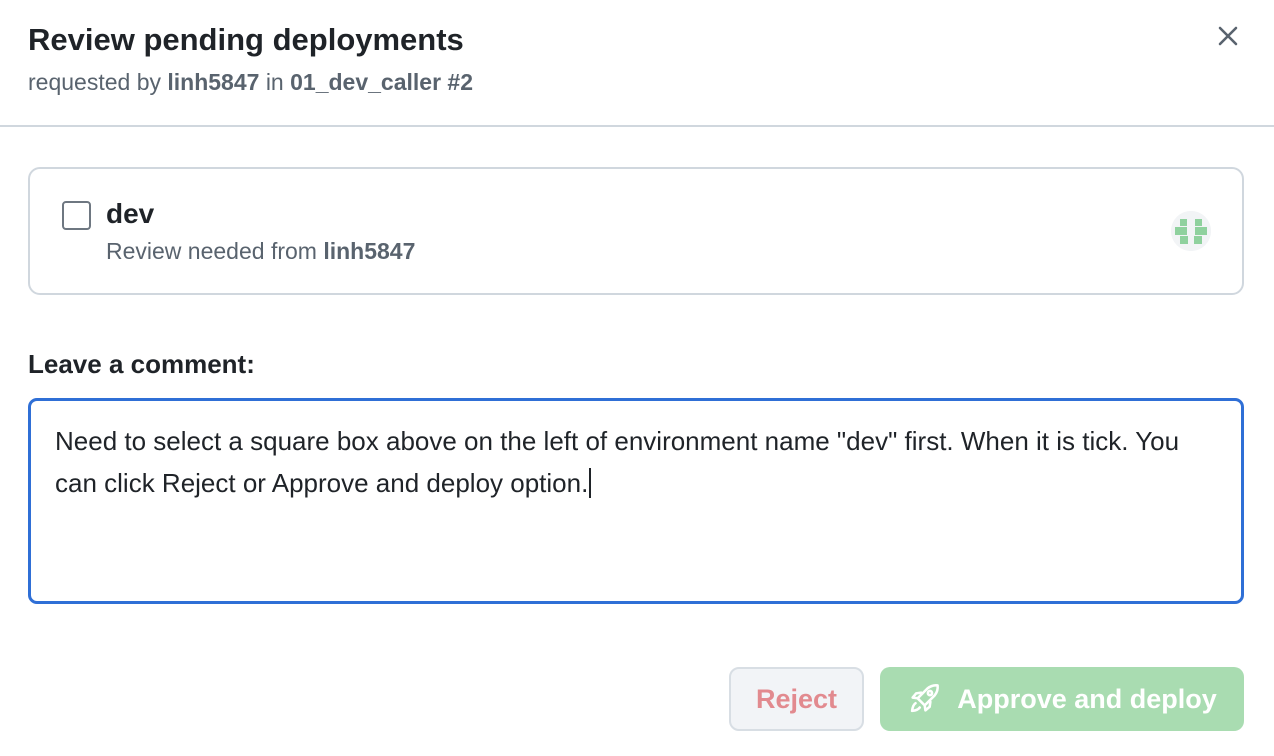  Describe the element at coordinates (796, 699) in the screenshot. I see `reject-button: Reject` at that location.